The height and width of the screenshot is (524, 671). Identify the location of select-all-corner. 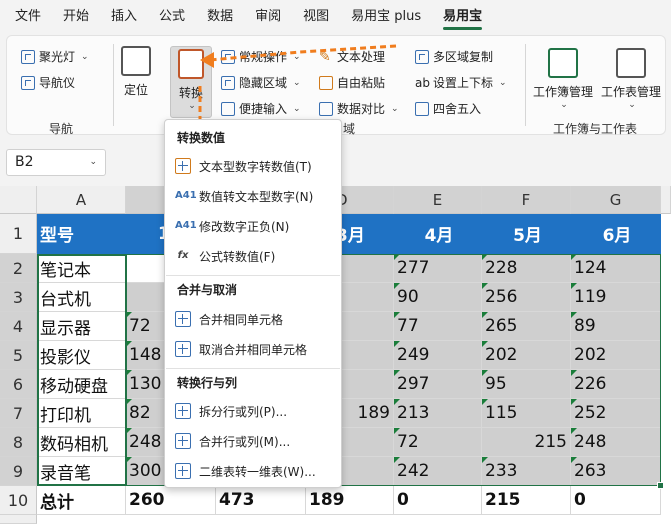
(18, 200).